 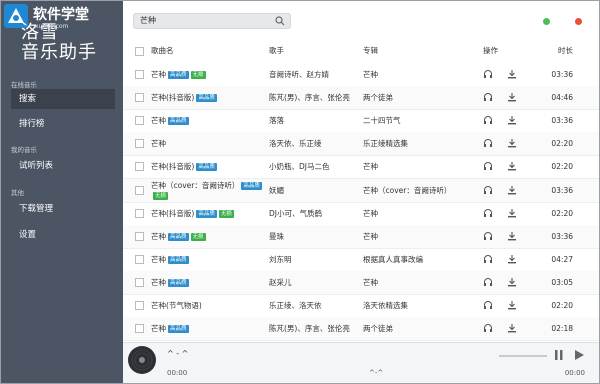 I want to click on table-row: 芒种 高品质 无损 曼珠 芒种 03:36, so click(x=361, y=236).